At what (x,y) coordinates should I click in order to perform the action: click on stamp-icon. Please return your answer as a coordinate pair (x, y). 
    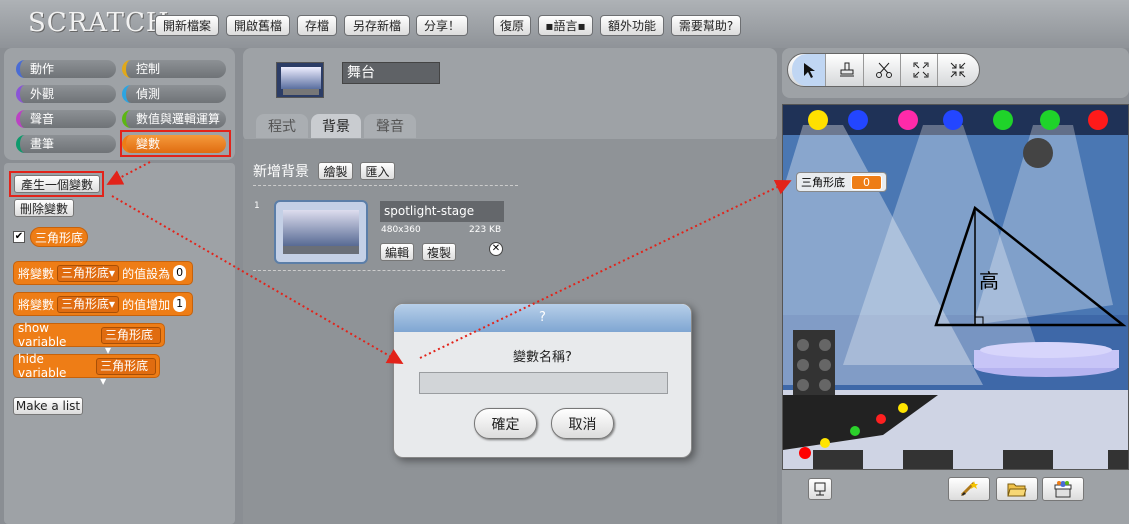
    Looking at the image, I should click on (847, 70).